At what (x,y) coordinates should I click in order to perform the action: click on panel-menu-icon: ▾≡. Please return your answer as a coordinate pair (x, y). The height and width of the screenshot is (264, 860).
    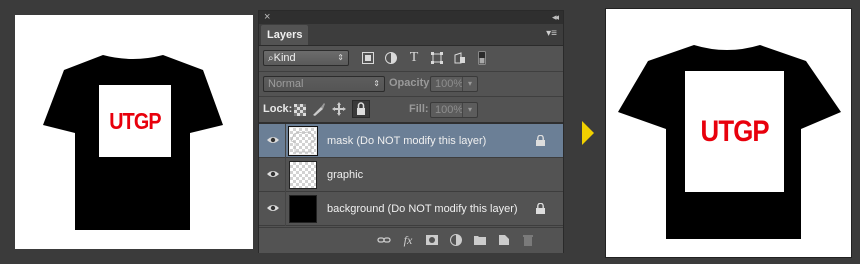
    Looking at the image, I should click on (551, 34).